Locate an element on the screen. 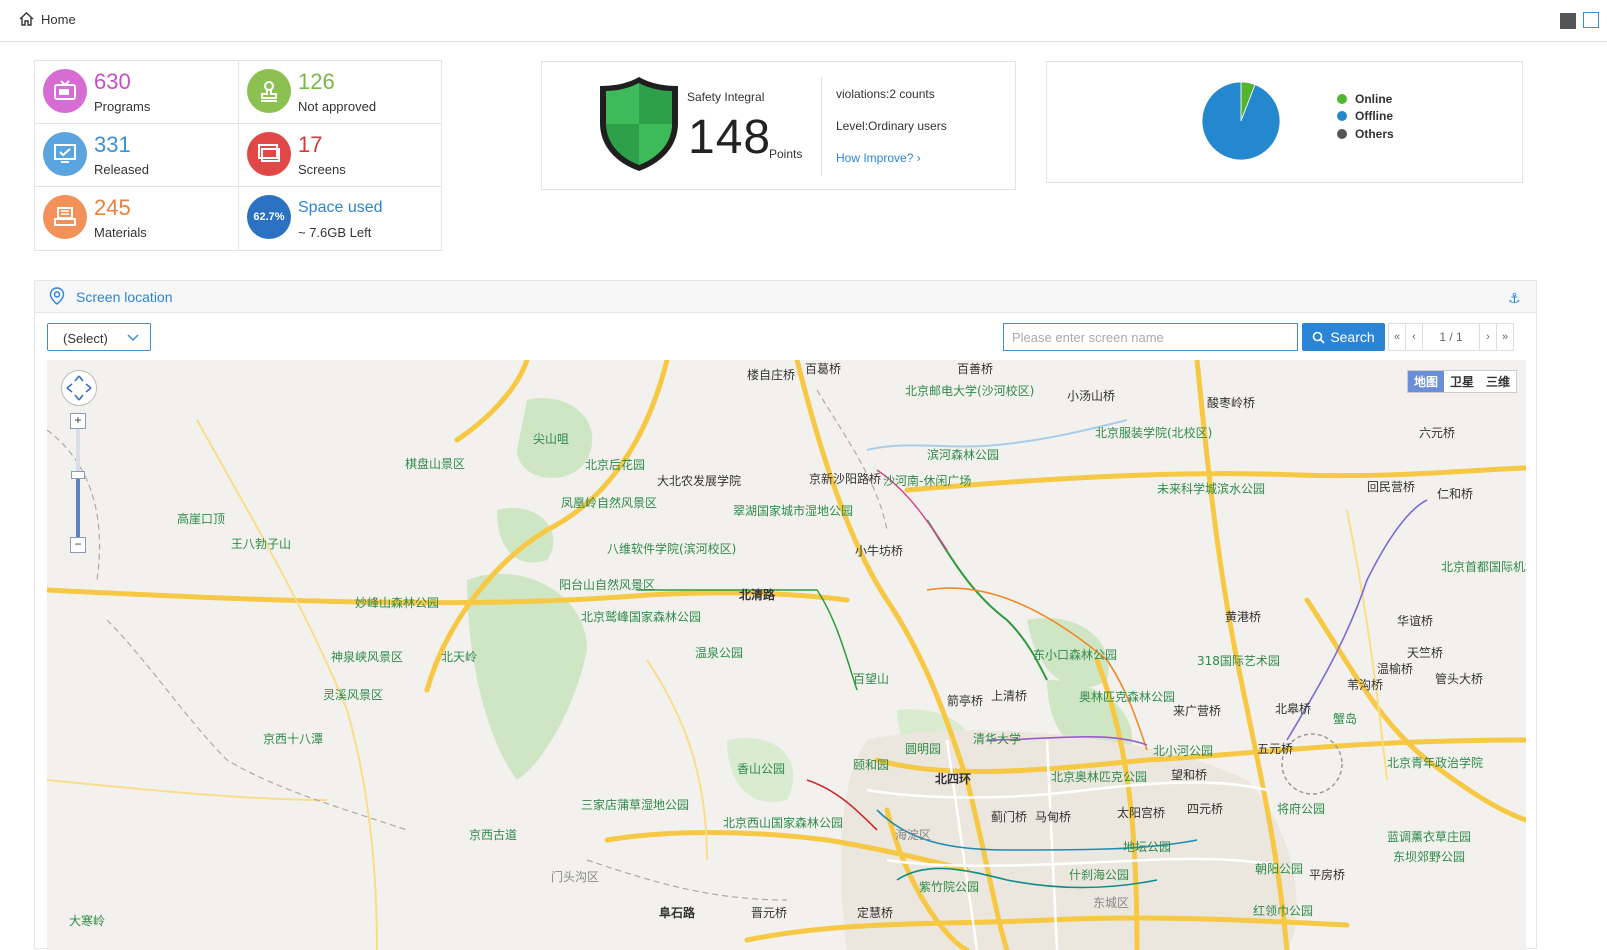 The width and height of the screenshot is (1607, 950). map-label: 东坝郊野公园 is located at coordinates (1429, 857).